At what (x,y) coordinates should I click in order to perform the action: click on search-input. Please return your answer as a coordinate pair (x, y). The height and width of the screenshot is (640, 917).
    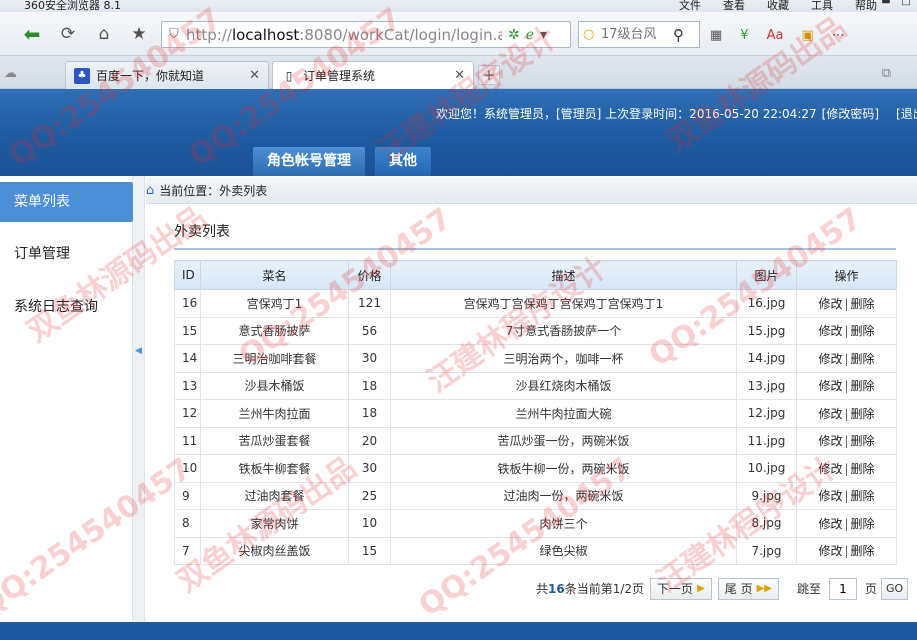
    Looking at the image, I should click on (637, 34).